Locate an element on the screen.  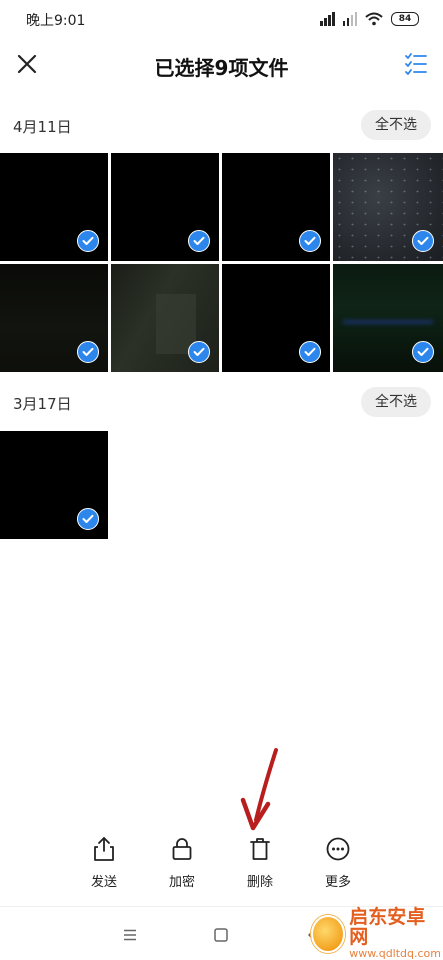
watermark: 启东安卓网 www.qdltdq.com is located at coordinates (376, 933).